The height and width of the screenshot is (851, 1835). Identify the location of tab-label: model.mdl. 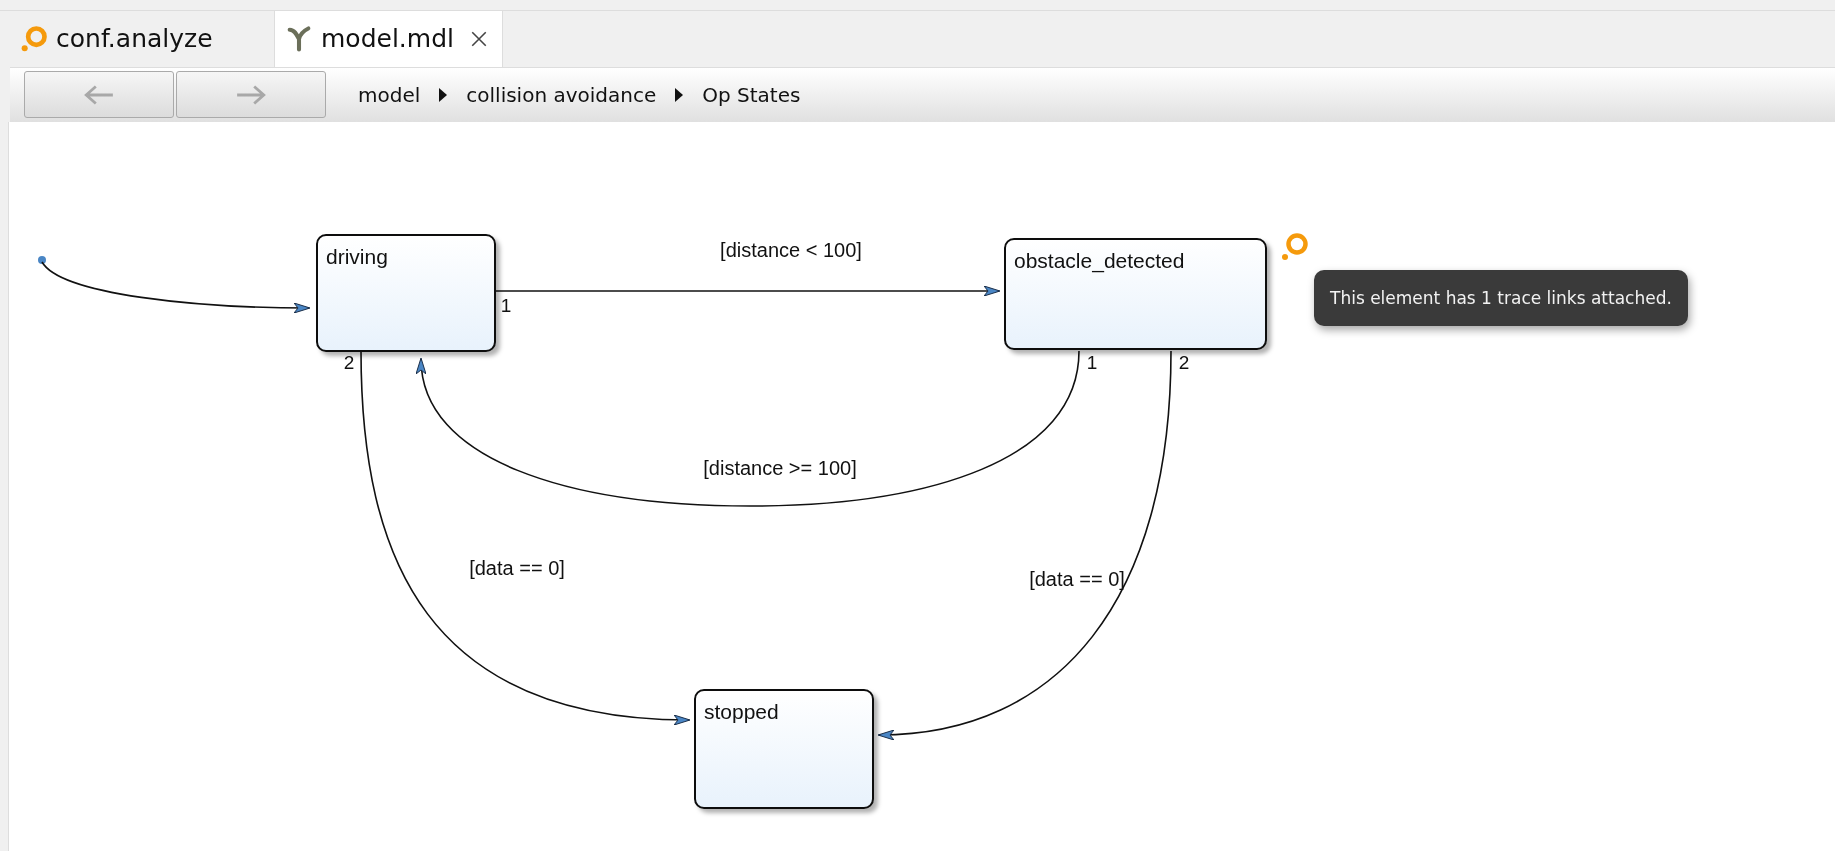
(387, 39).